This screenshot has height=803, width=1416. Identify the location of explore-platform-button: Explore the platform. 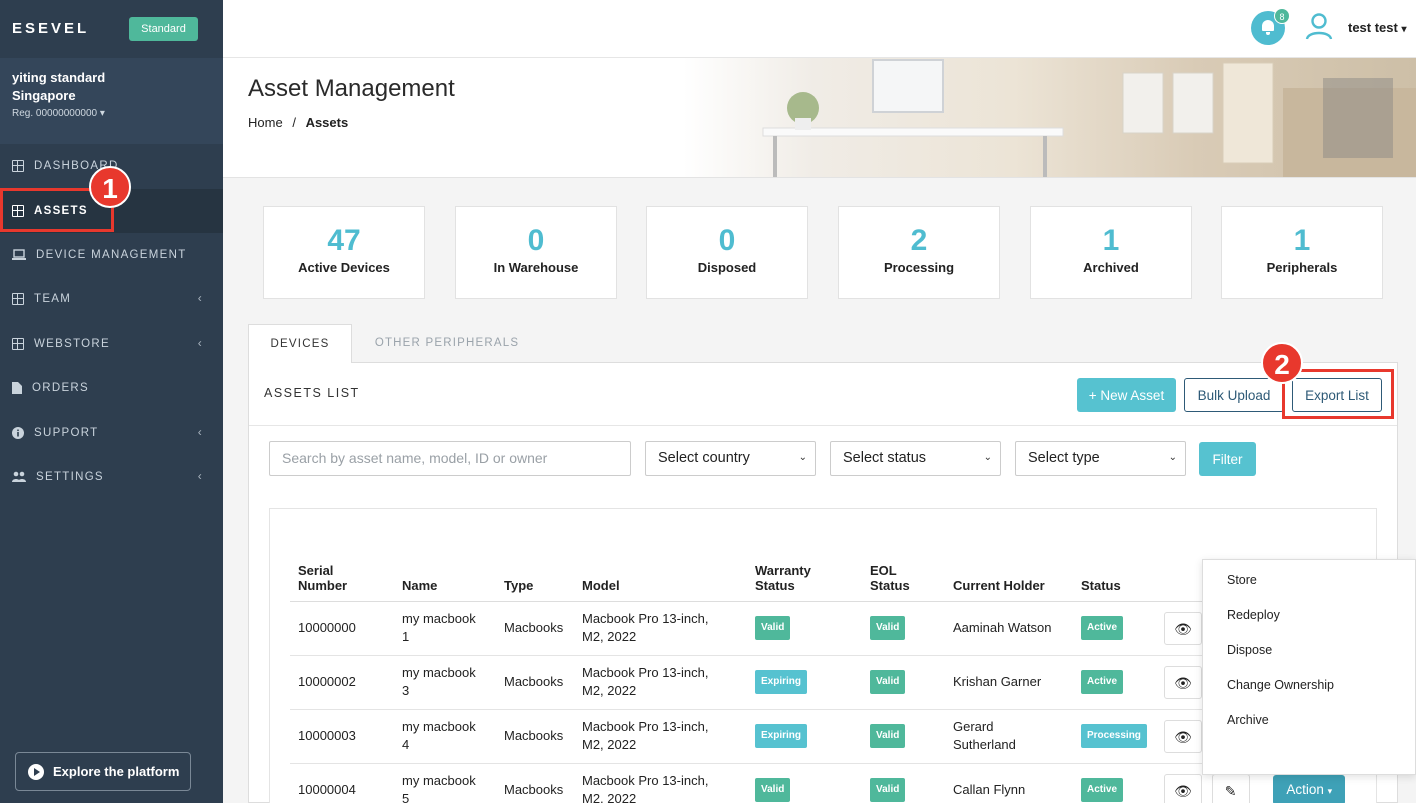
(103, 771).